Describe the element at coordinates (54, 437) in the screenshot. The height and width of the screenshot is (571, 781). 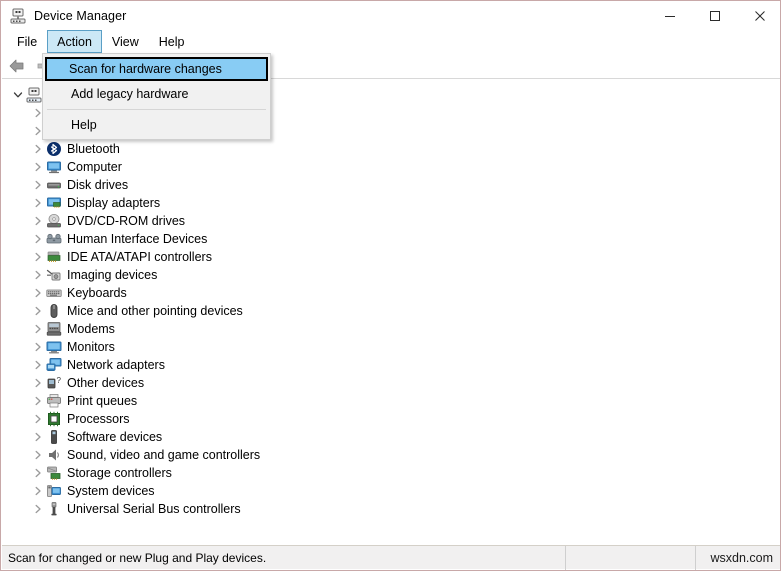
I see `software-device-icon` at that location.